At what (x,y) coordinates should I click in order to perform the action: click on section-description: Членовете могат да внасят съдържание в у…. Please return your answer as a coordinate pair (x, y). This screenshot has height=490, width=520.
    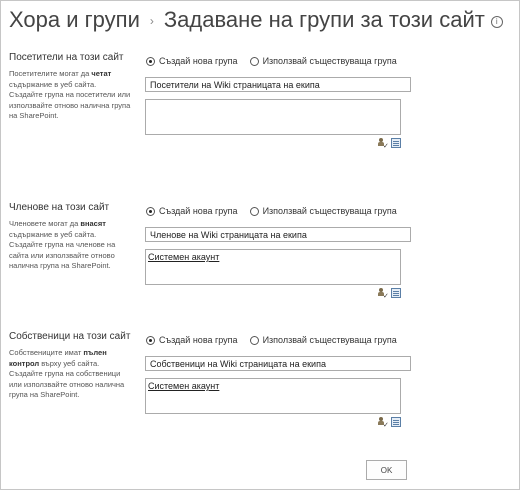
    Looking at the image, I should click on (62, 244).